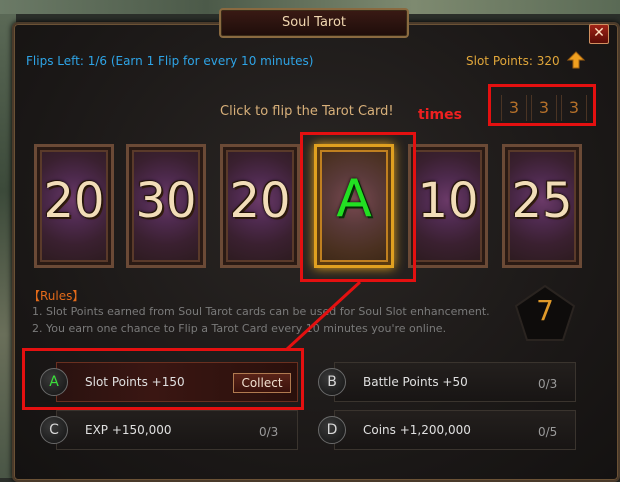  I want to click on reward-count-c: 0/3, so click(269, 432).